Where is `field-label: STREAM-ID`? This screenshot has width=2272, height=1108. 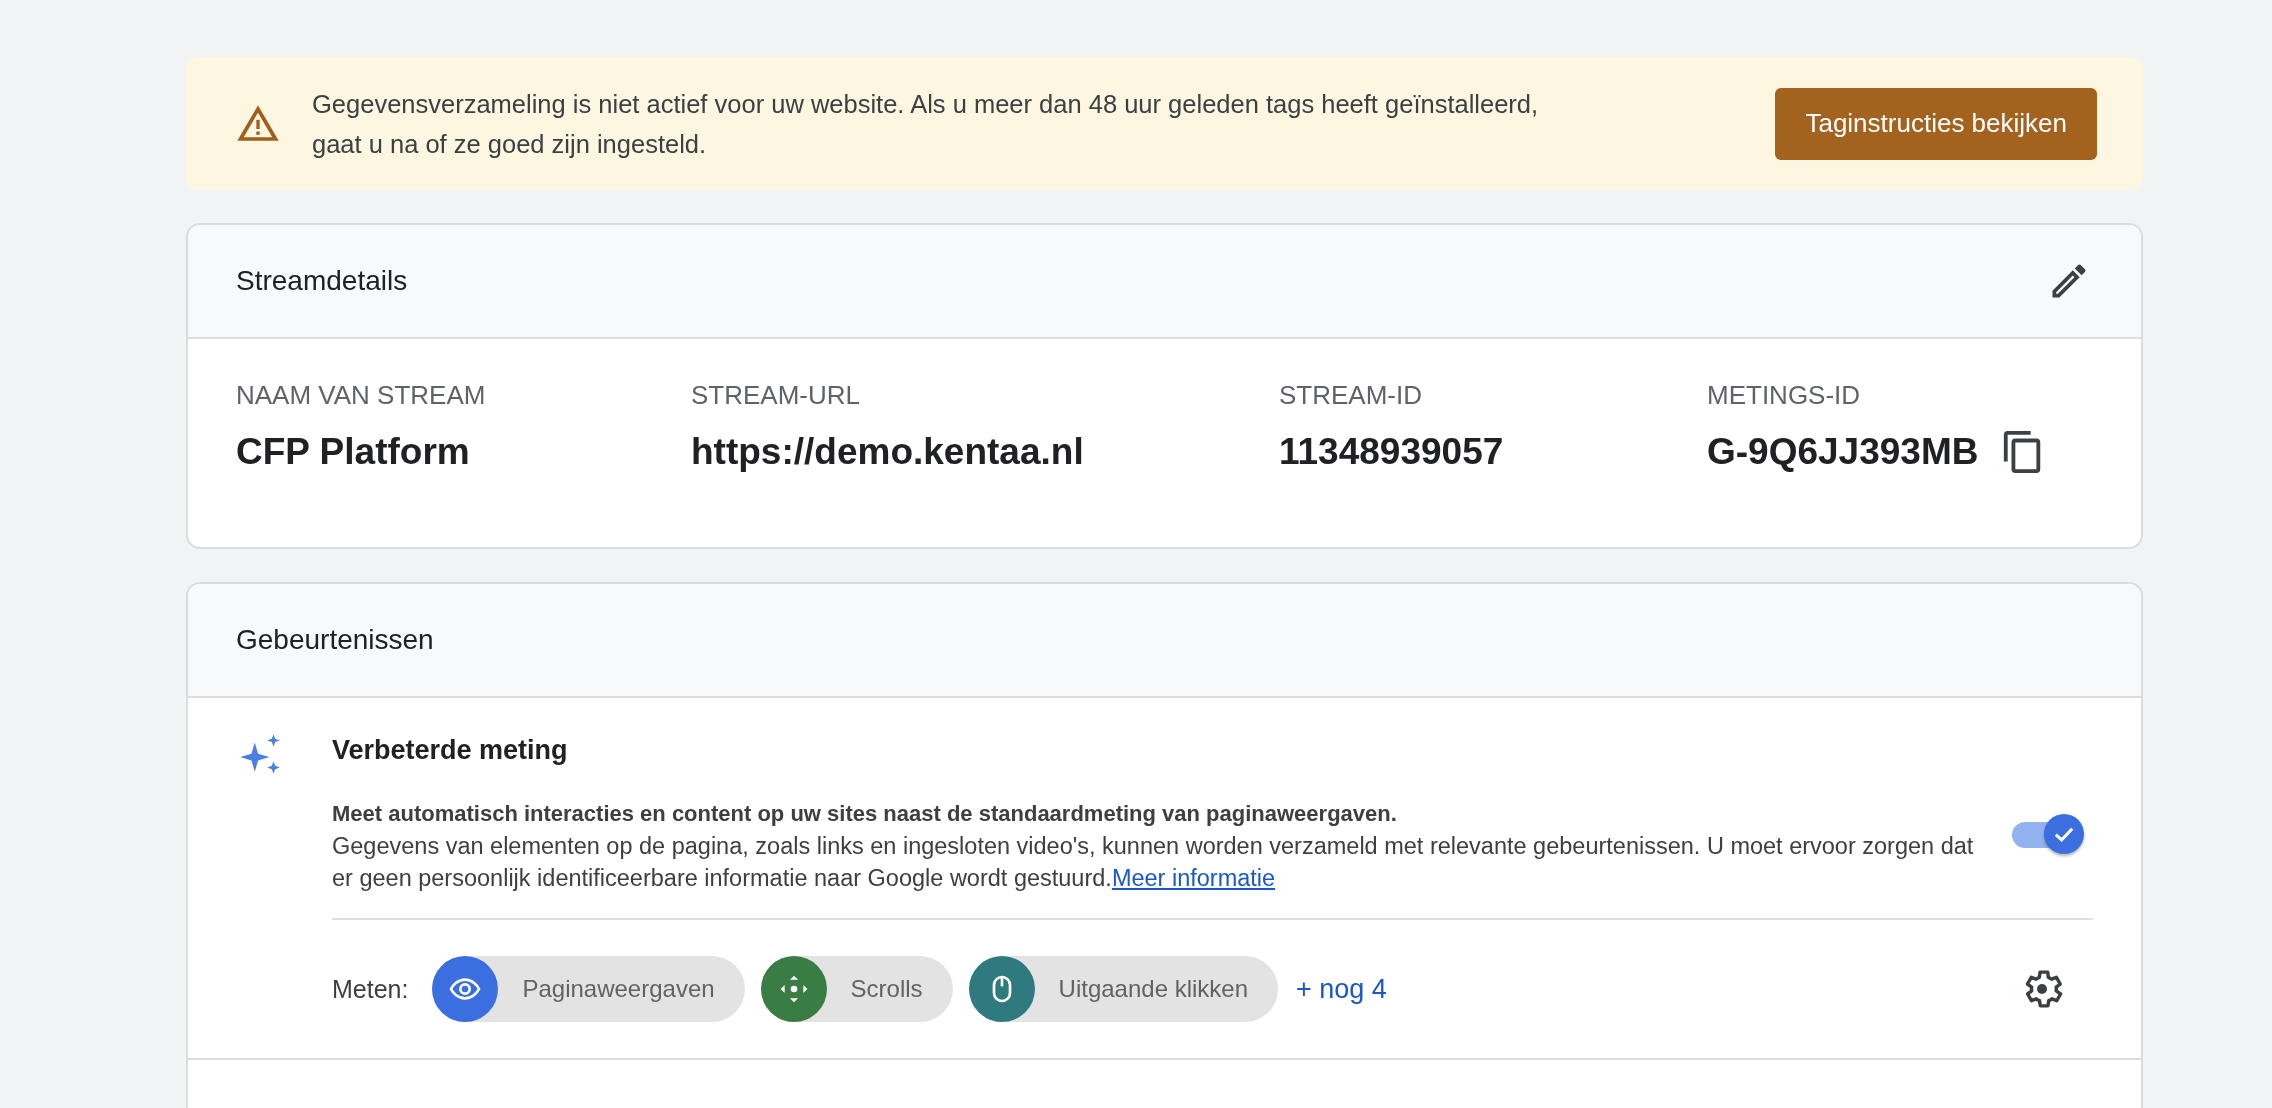
field-label: STREAM-ID is located at coordinates (1351, 395).